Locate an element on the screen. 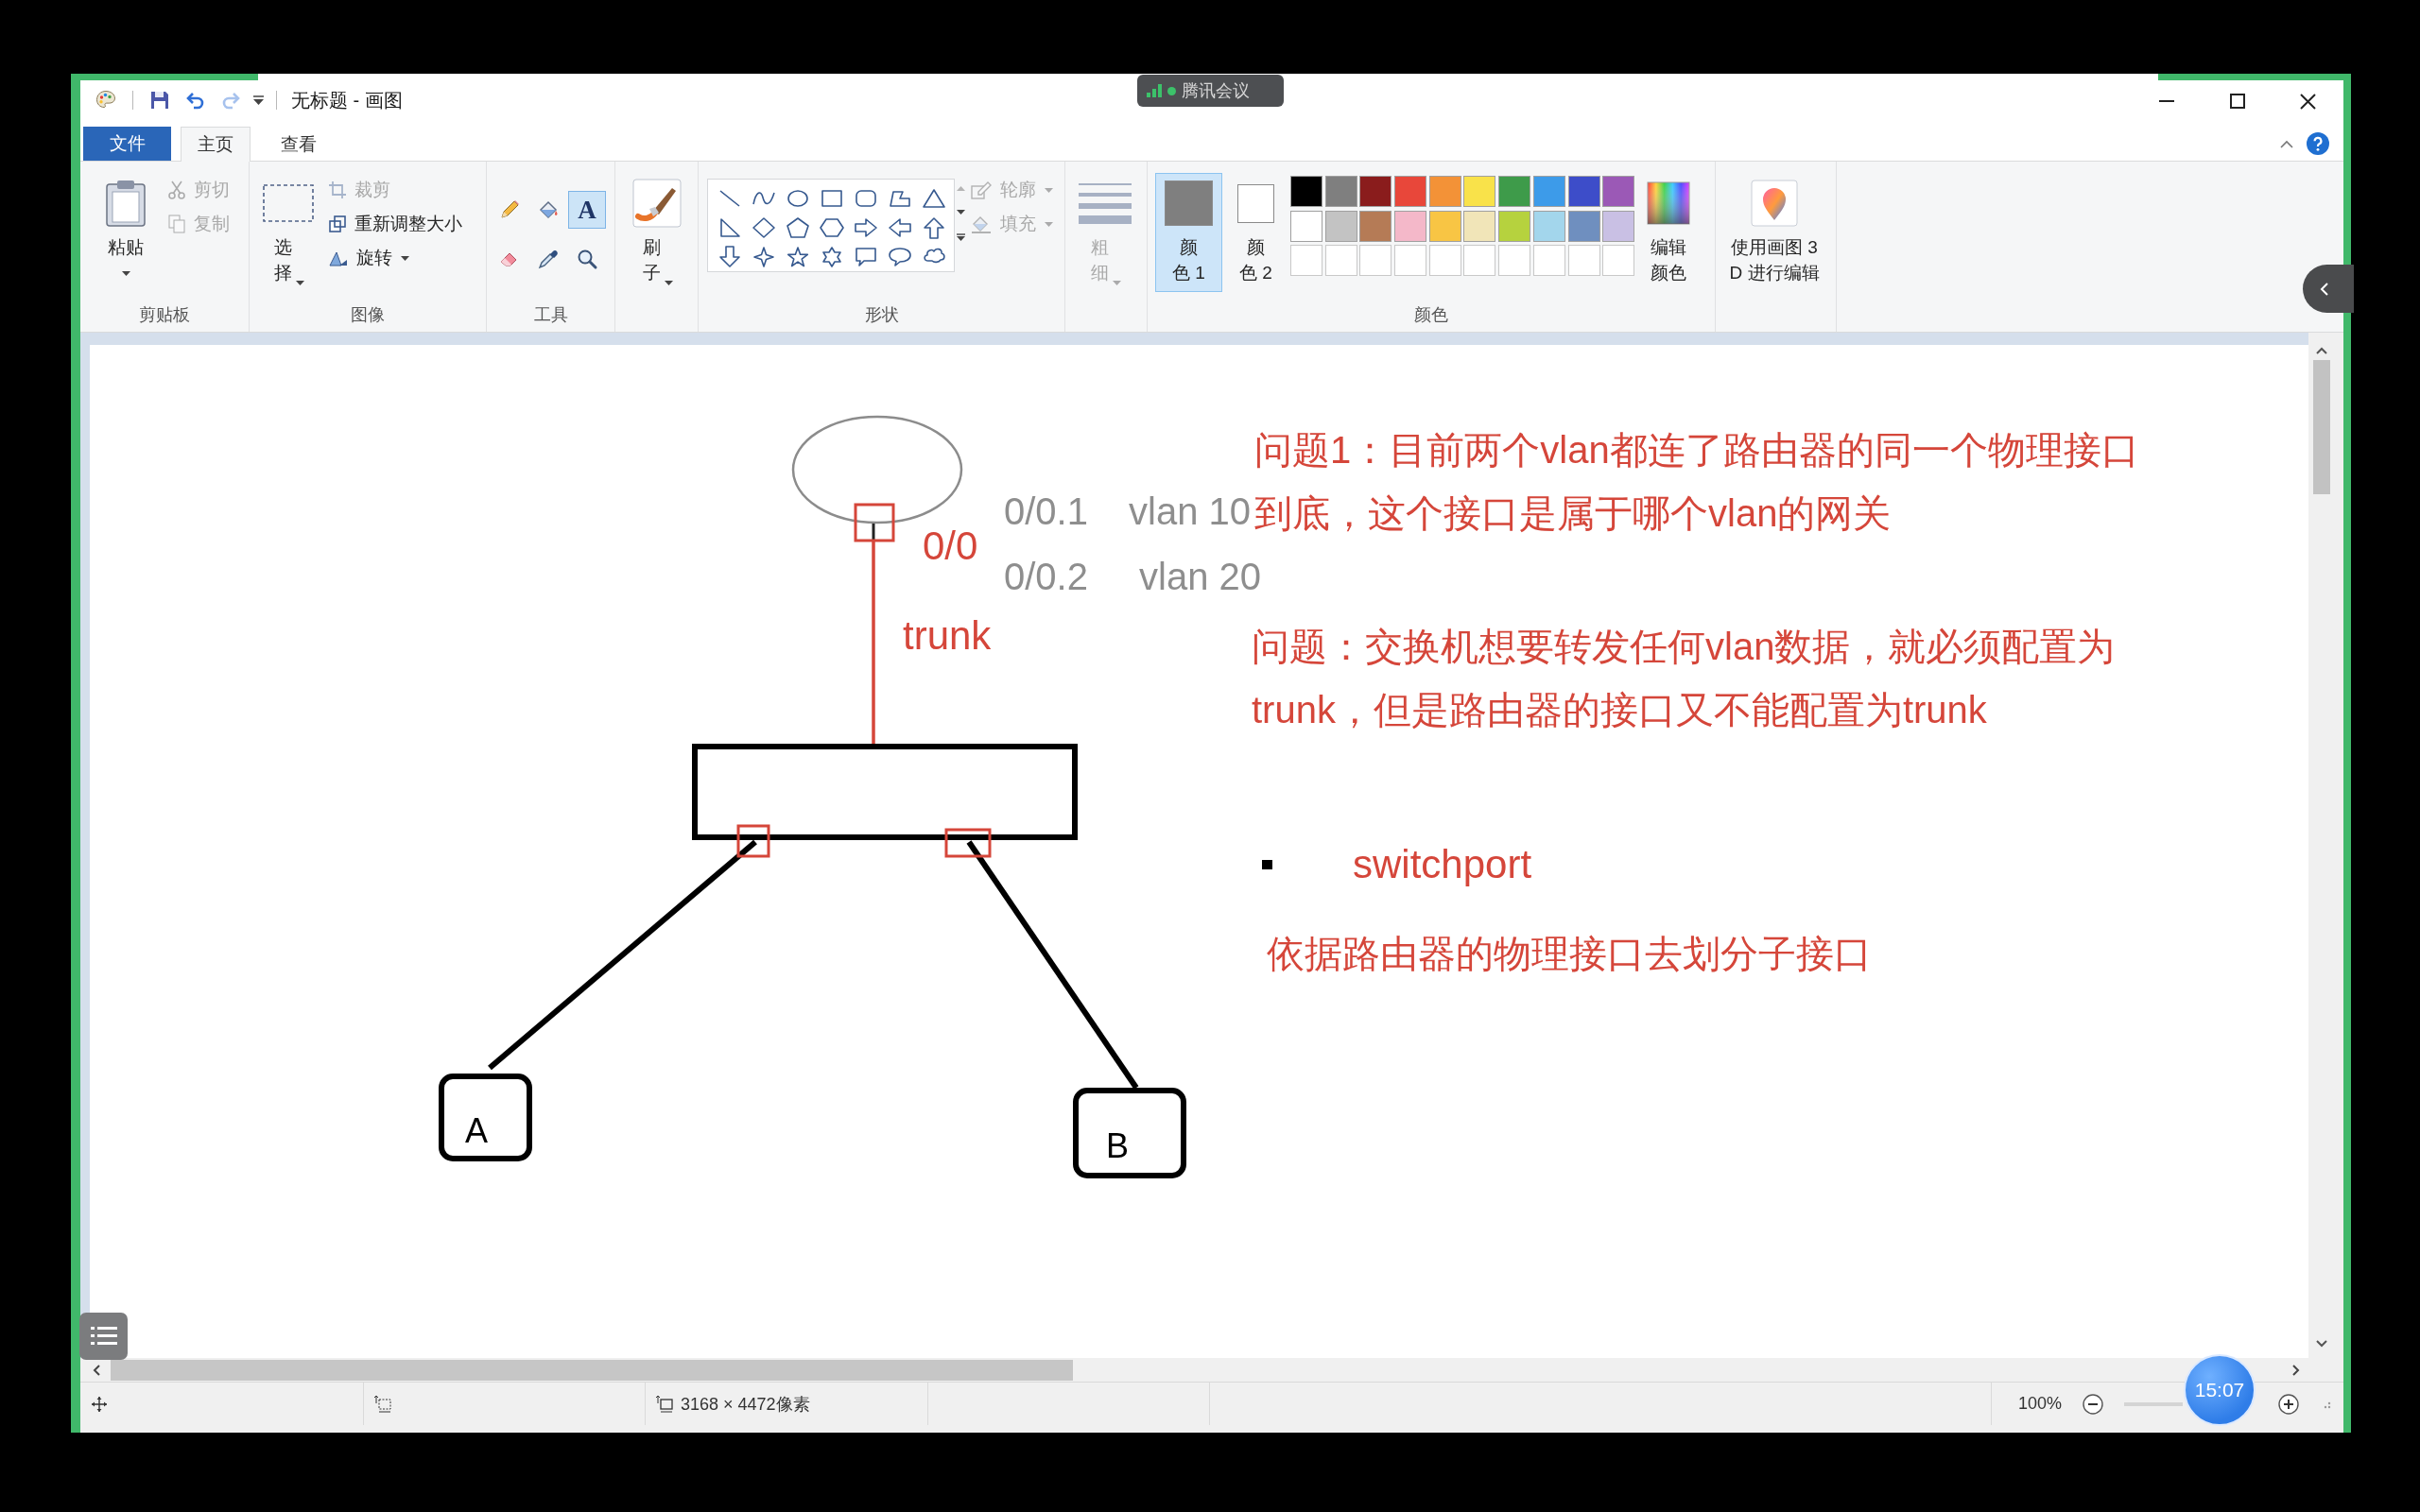 The width and height of the screenshot is (2420, 1512). ribbon-tab: 主页 is located at coordinates (216, 144).